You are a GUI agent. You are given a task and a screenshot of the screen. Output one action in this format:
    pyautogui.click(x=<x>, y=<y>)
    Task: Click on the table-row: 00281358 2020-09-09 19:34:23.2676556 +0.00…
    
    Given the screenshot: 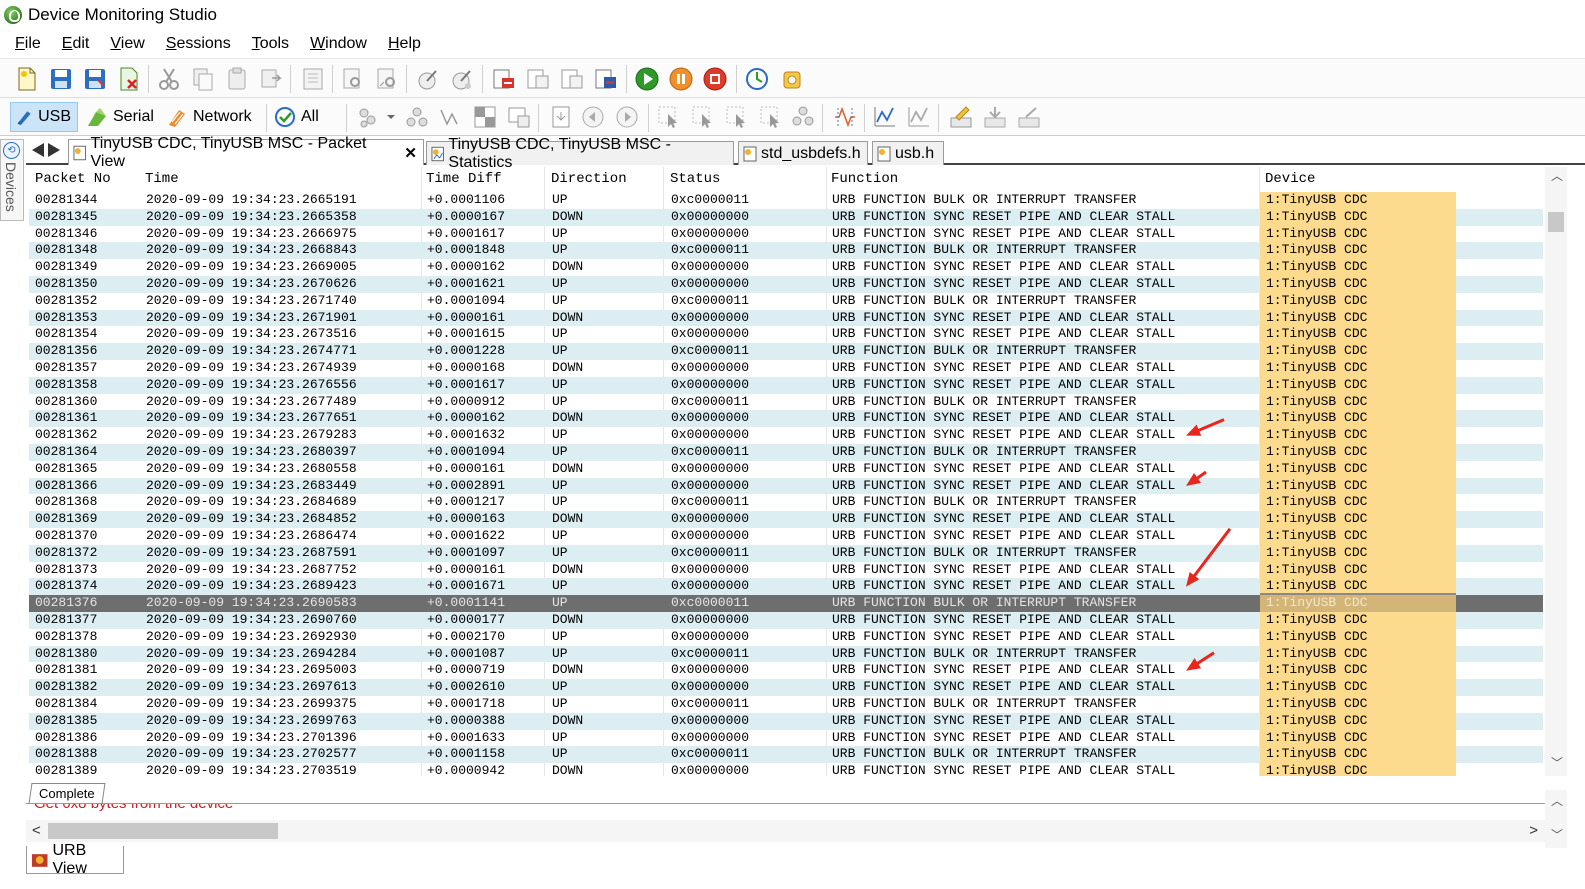 What is the action you would take?
    pyautogui.click(x=786, y=385)
    